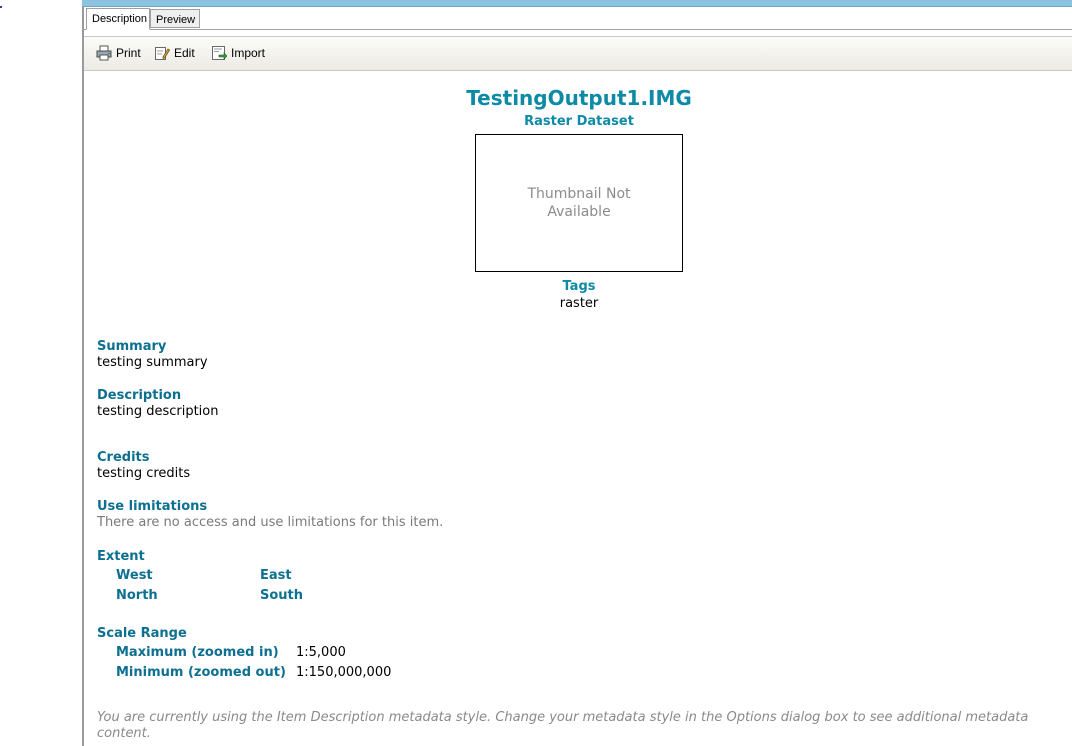 The image size is (1072, 746). I want to click on extent-east: East, so click(276, 575).